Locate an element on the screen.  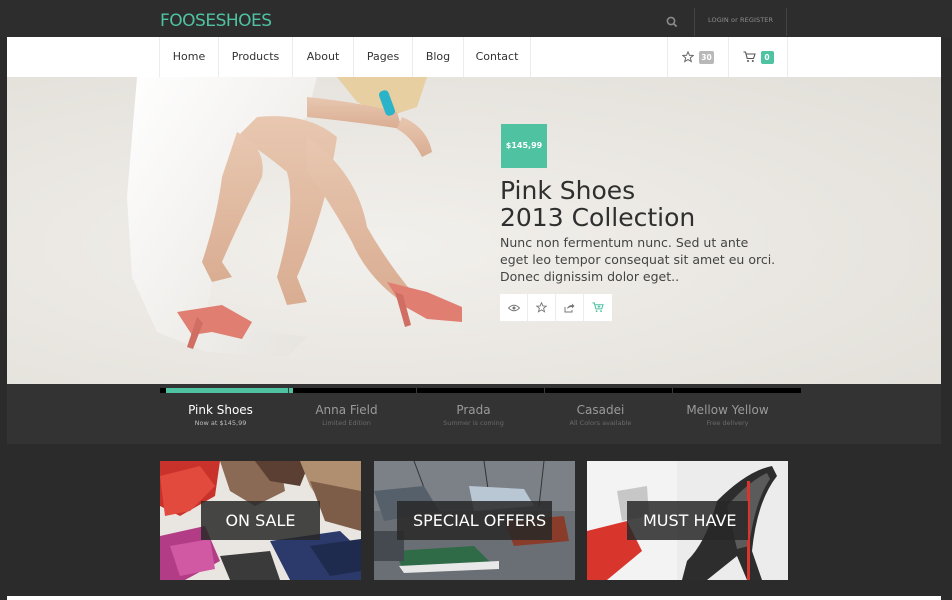
slide-tab-anna-field: Anna Field Limited Edition is located at coordinates (346, 415).